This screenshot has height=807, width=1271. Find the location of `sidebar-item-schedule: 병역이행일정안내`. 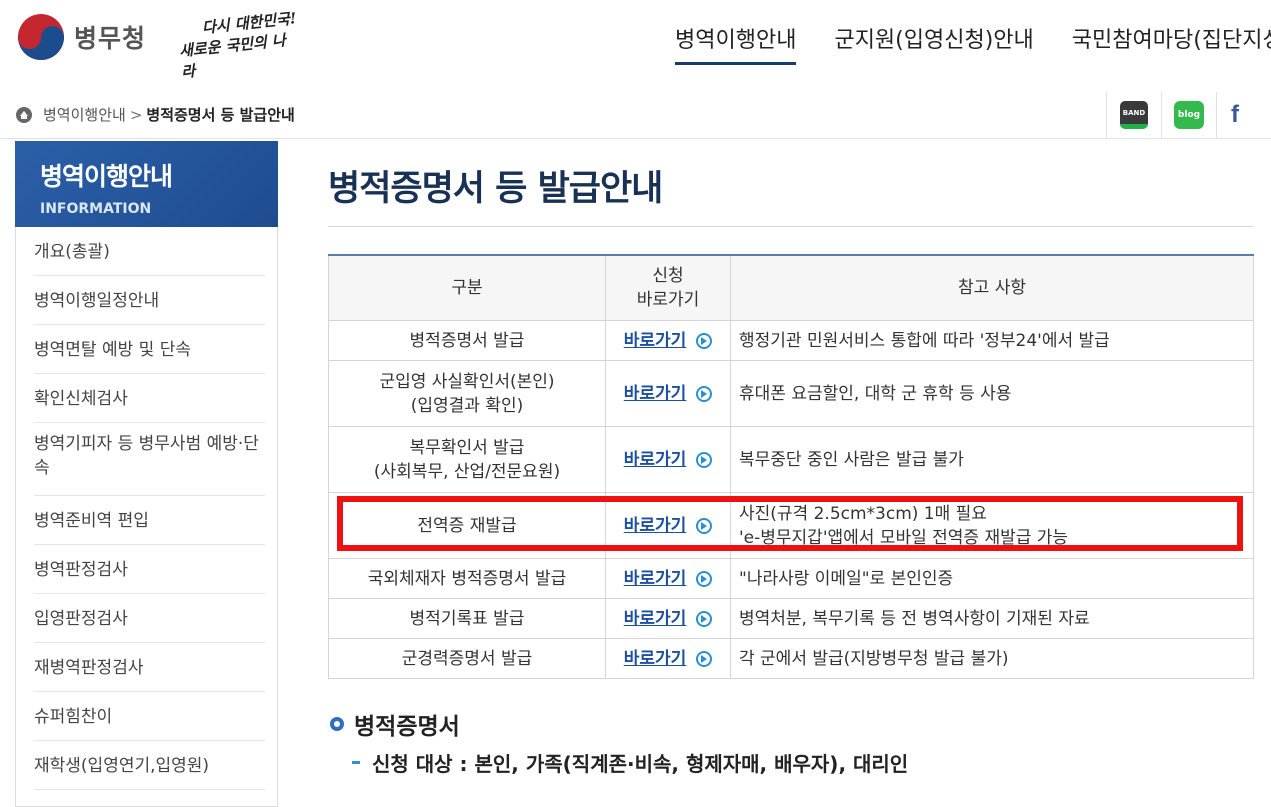

sidebar-item-schedule: 병역이행일정안내 is located at coordinates (149, 300).